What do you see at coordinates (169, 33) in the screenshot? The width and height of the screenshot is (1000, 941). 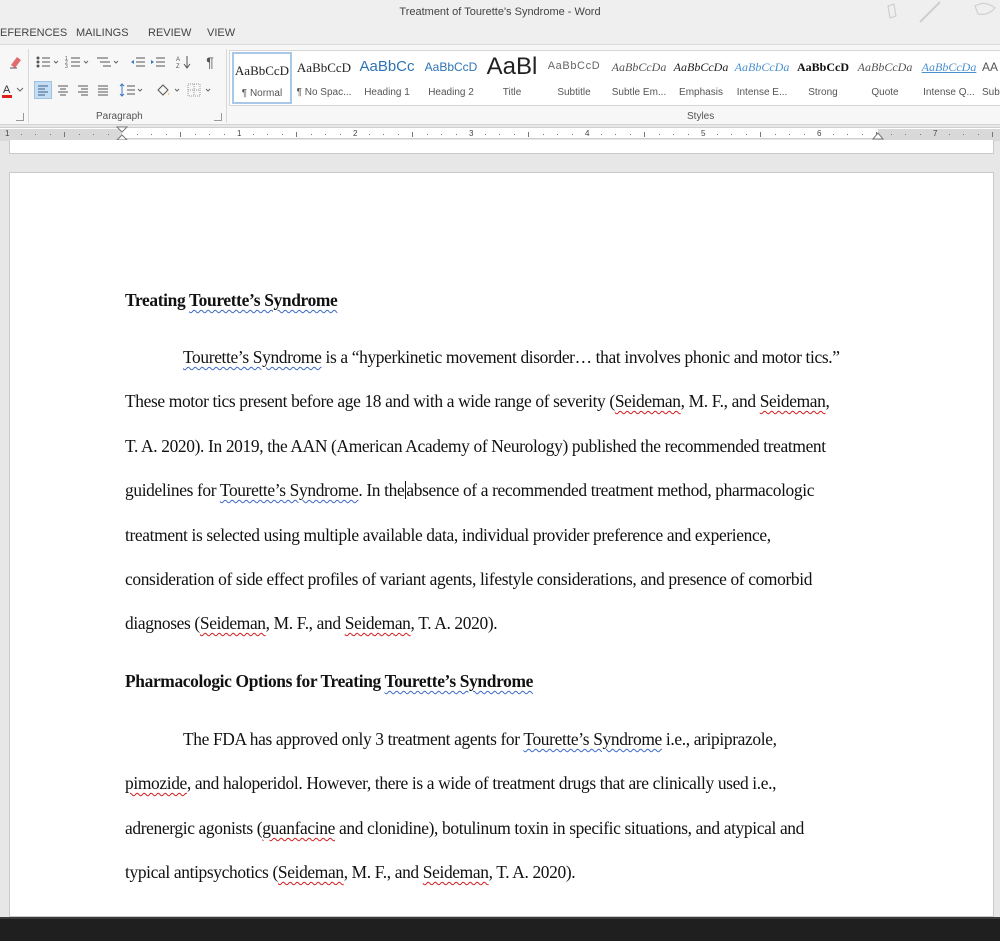 I see `tab-review: REVIEW` at bounding box center [169, 33].